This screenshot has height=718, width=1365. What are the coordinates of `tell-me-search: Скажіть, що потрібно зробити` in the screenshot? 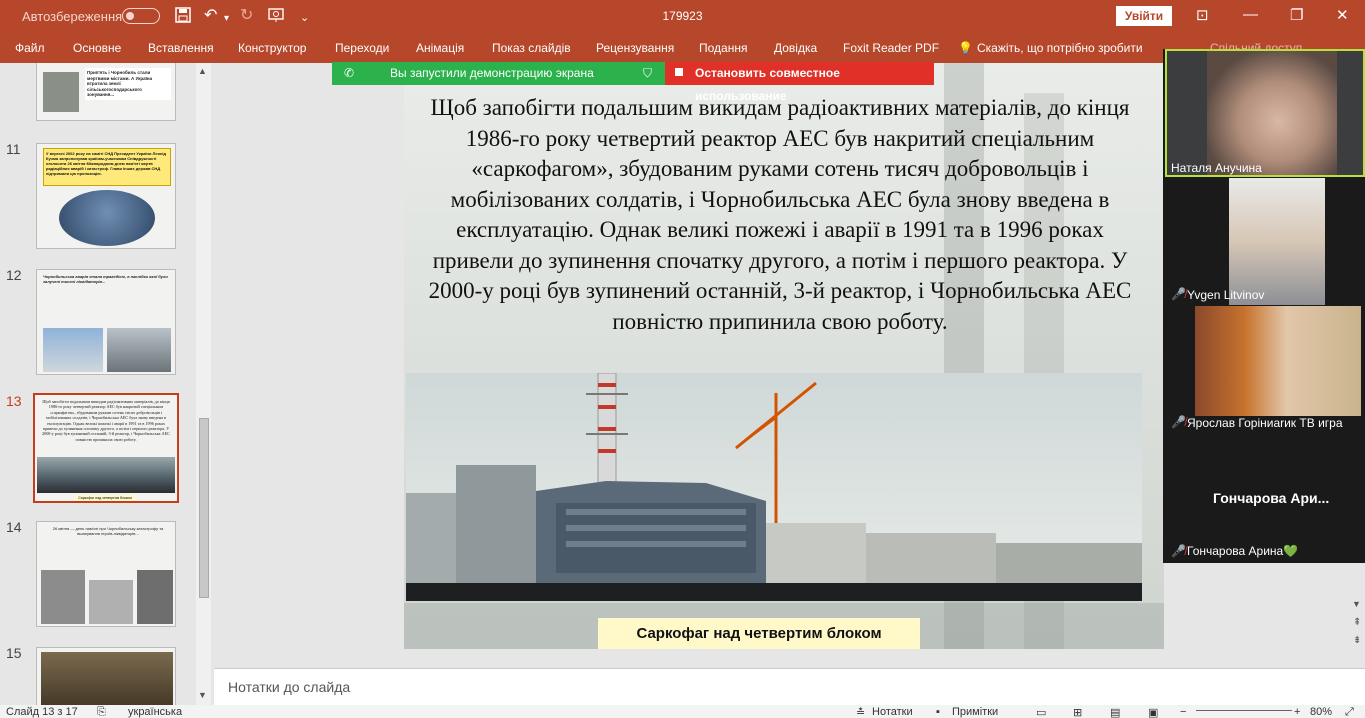 It's located at (1060, 48).